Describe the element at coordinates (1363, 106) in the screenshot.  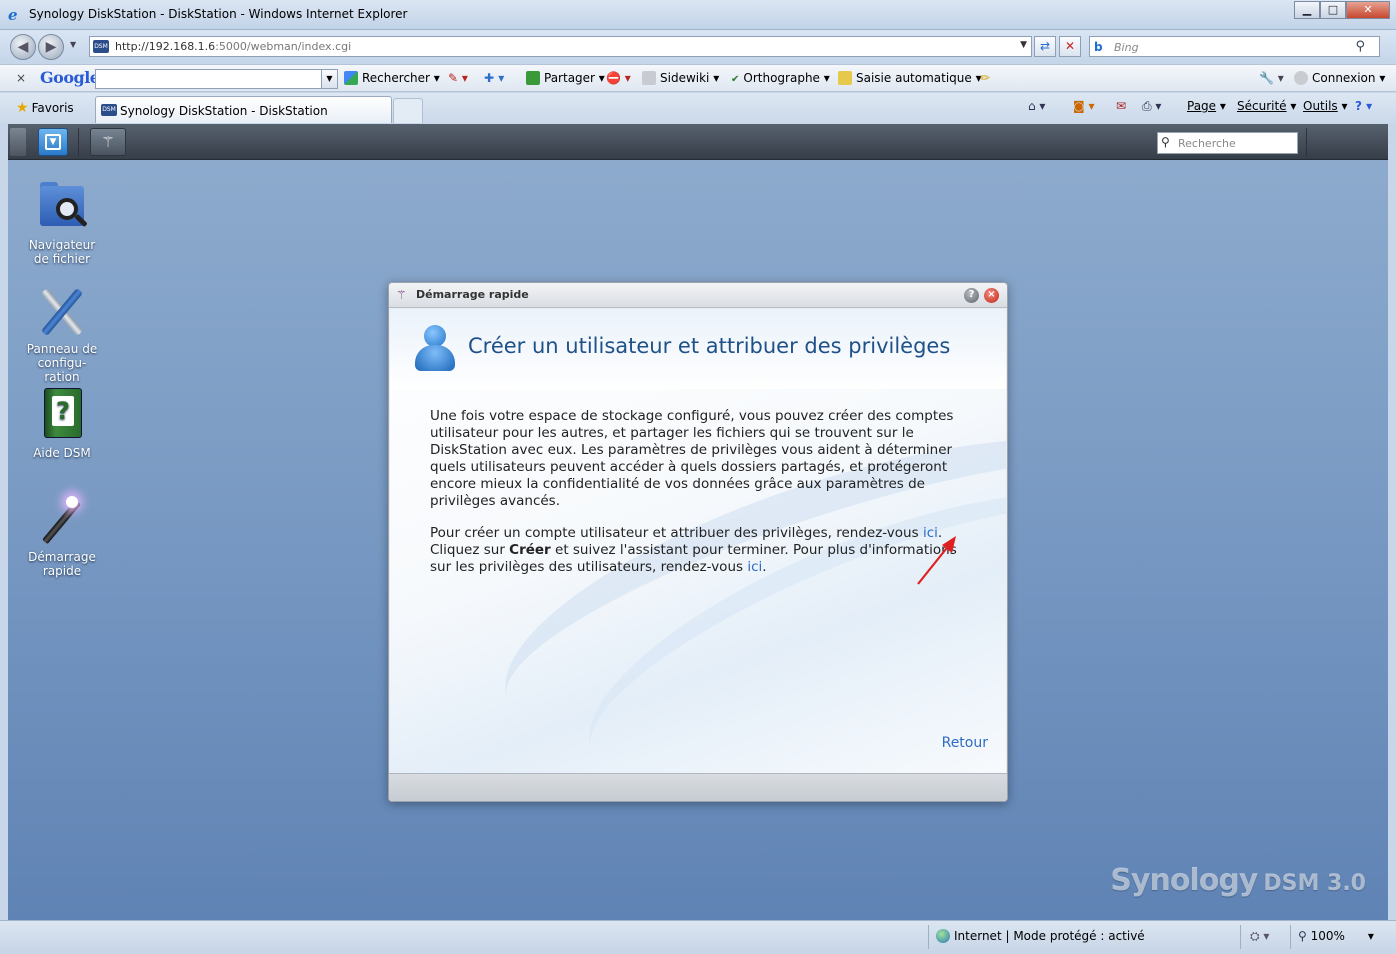
I see `help-icon: ? ▾` at that location.